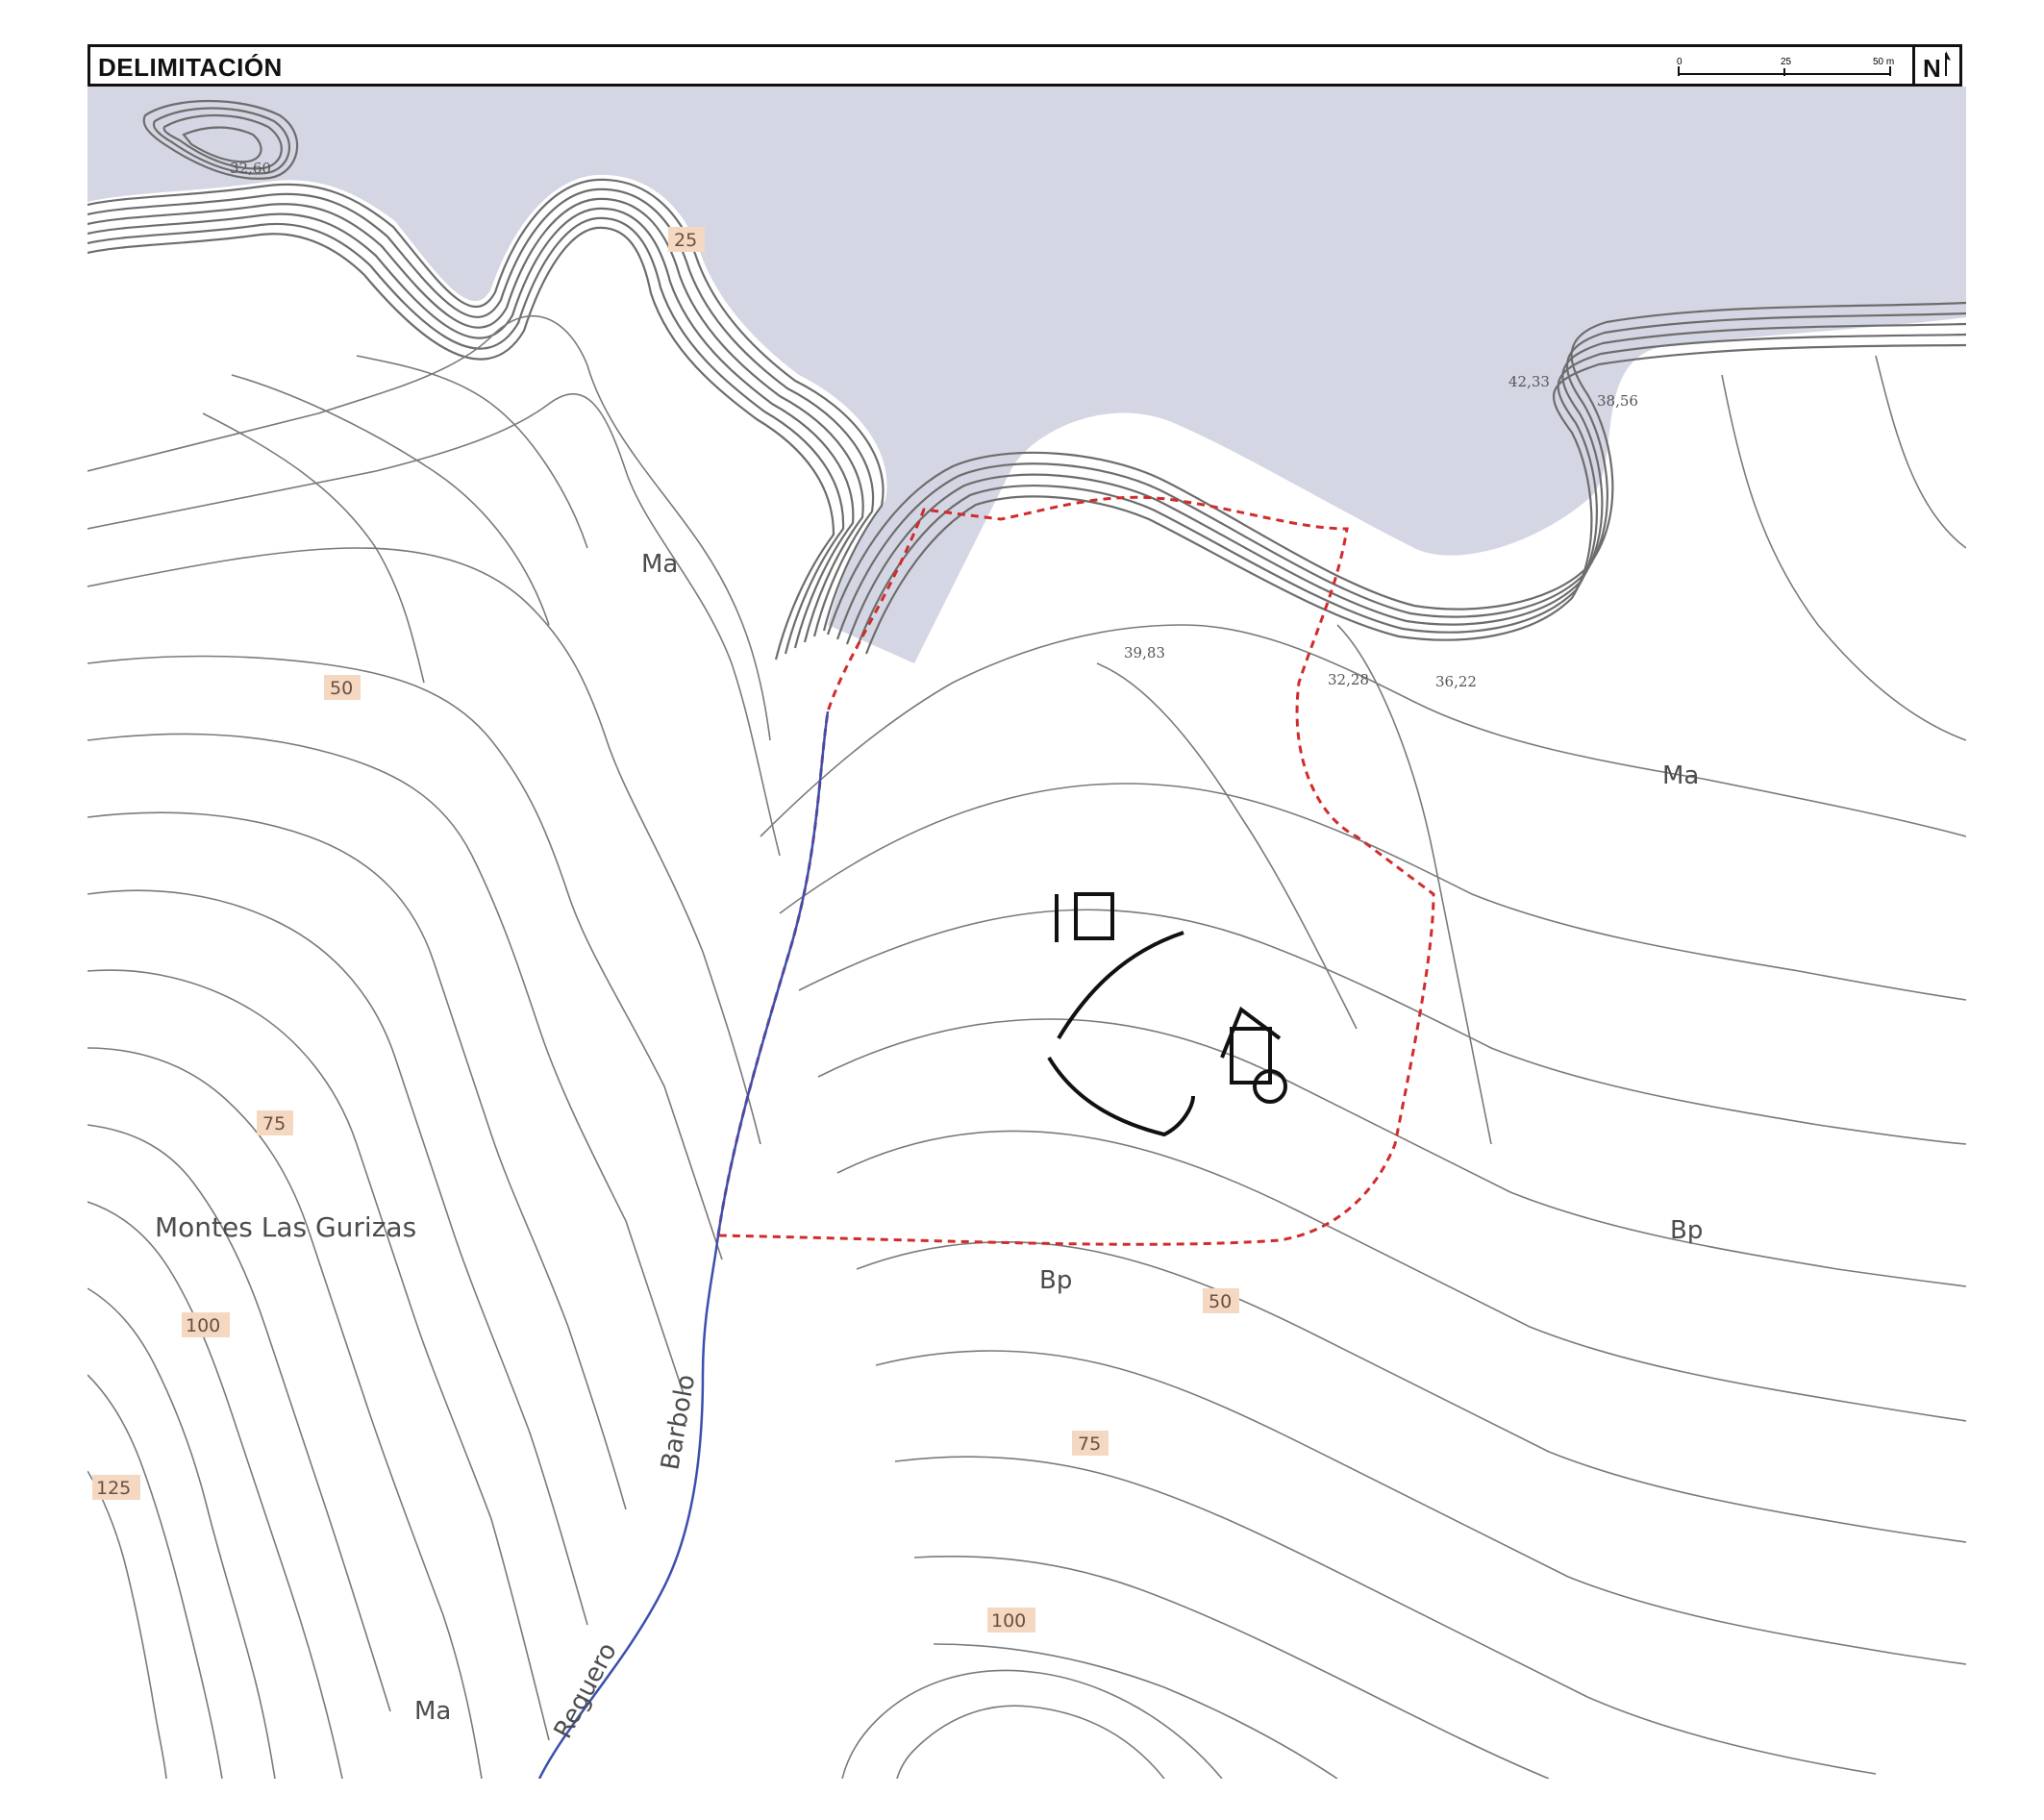  What do you see at coordinates (1348, 680) in the screenshot?
I see `svg-text: 32,28` at bounding box center [1348, 680].